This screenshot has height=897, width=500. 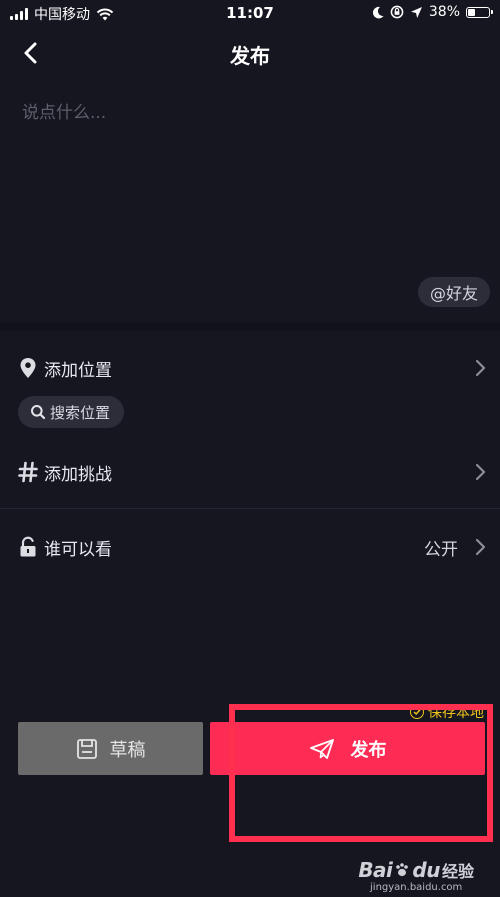 What do you see at coordinates (378, 12) in the screenshot?
I see `moon-icon` at bounding box center [378, 12].